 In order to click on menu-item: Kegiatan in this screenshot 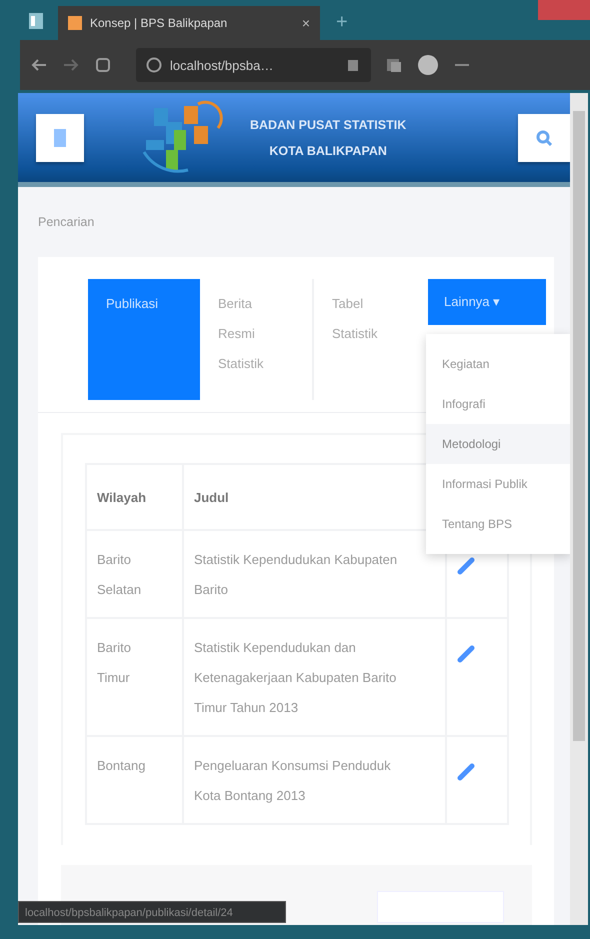, I will do `click(498, 364)`.